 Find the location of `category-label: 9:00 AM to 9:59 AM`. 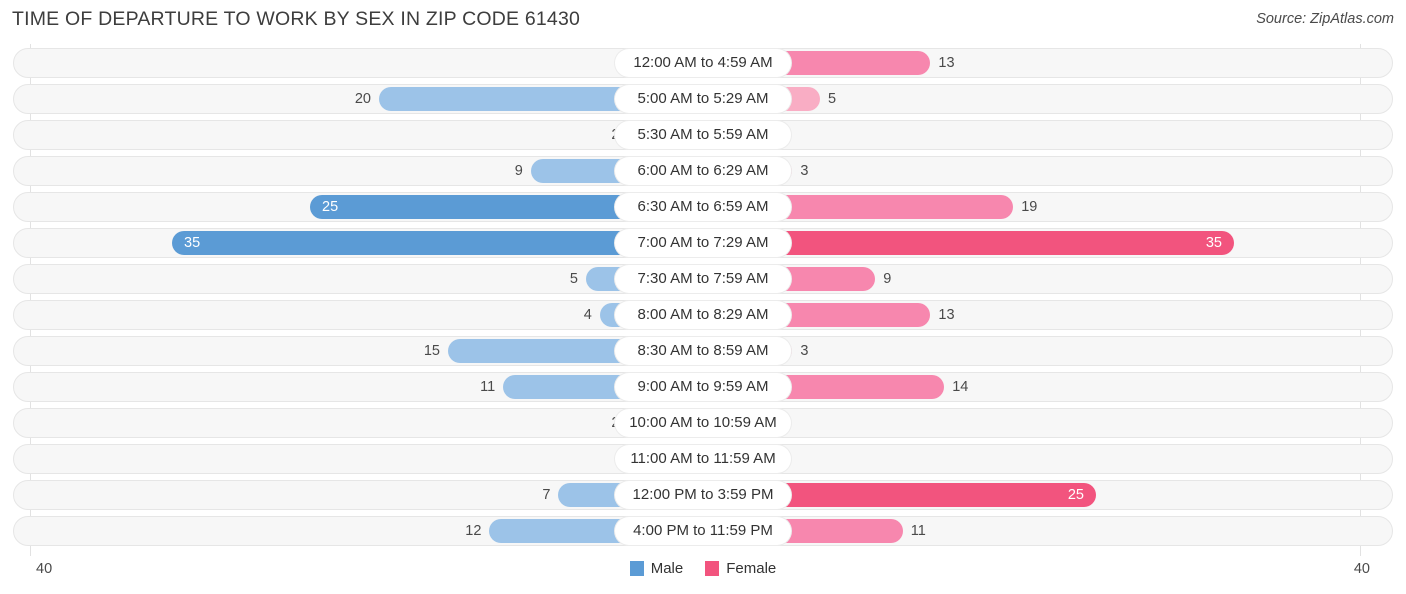

category-label: 9:00 AM to 9:59 AM is located at coordinates (703, 387).